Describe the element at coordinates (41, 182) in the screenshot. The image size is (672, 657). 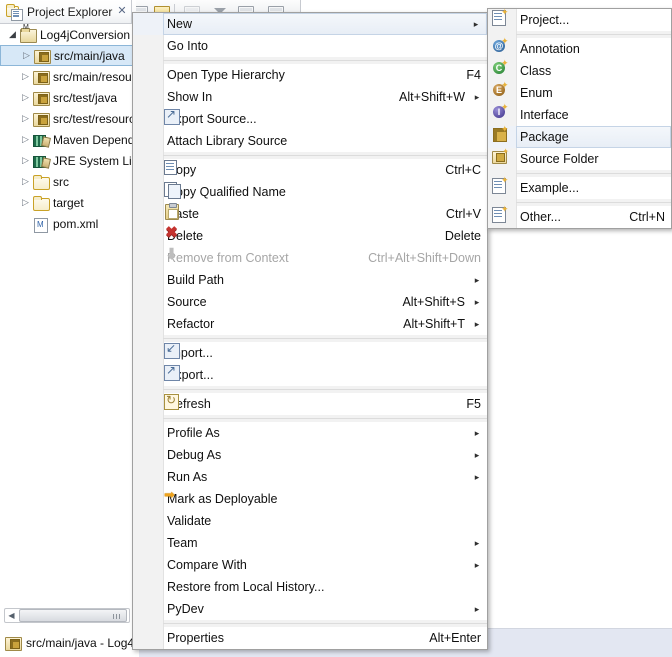
I see `folder-icon` at that location.